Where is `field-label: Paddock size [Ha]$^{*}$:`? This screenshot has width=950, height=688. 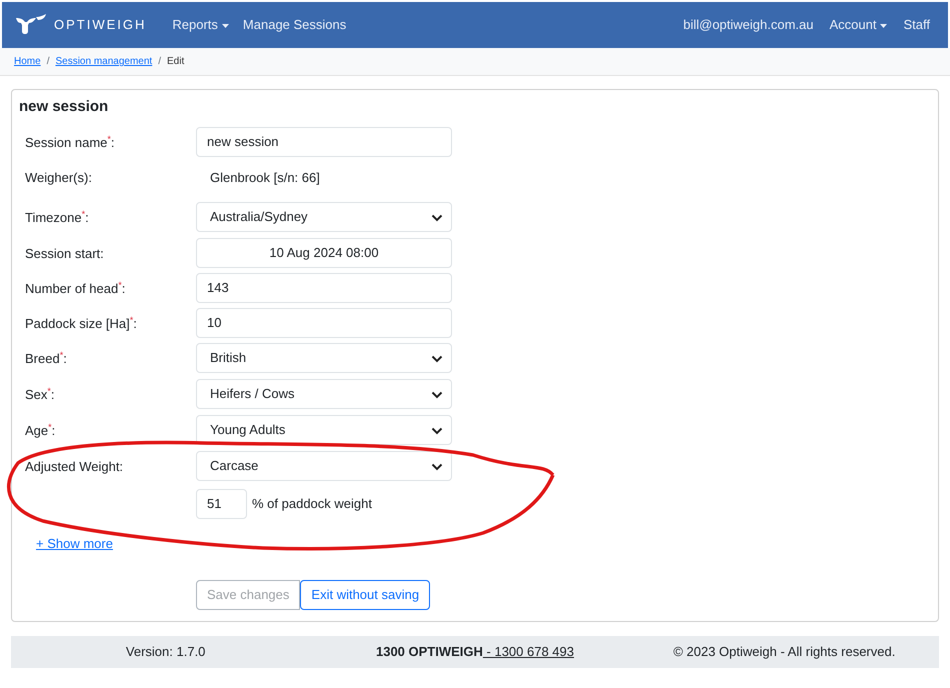 field-label: Paddock size [Ha]$^{*}$: is located at coordinates (81, 323).